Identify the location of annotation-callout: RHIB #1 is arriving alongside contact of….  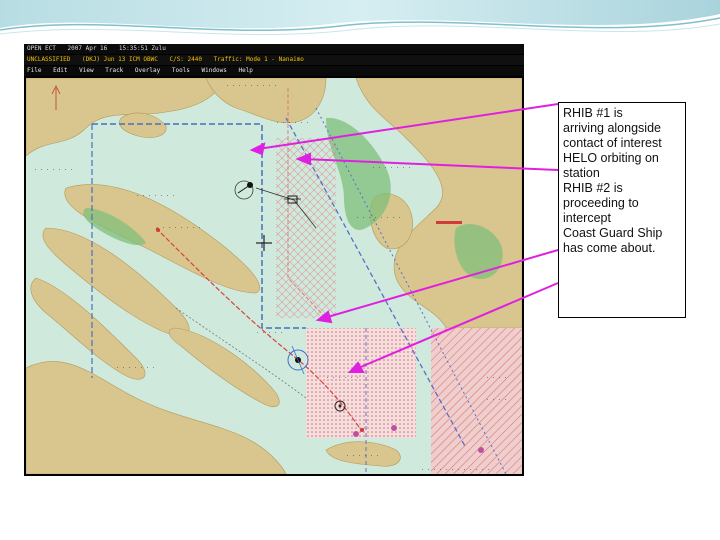
(622, 210).